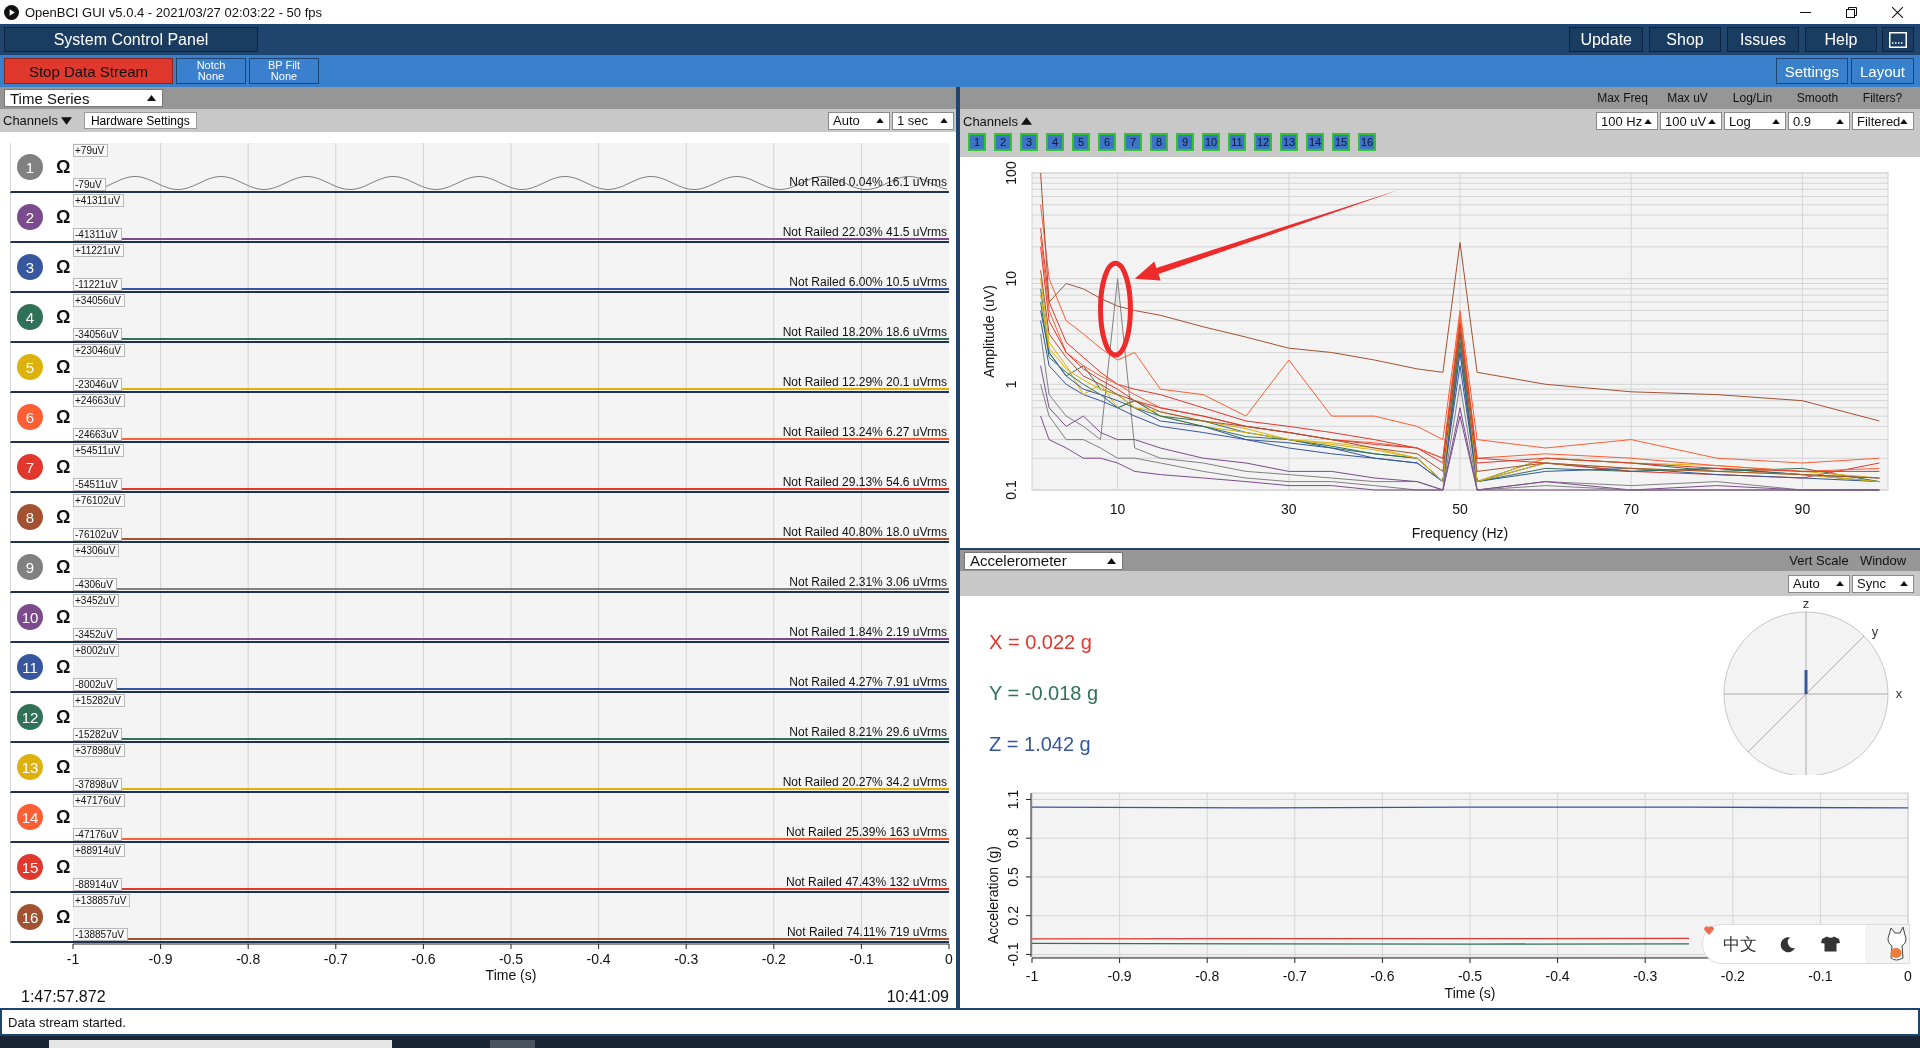 The width and height of the screenshot is (1920, 1048). I want to click on channel-status: Not Railed 29.13% 54.6 uVrms, so click(864, 482).